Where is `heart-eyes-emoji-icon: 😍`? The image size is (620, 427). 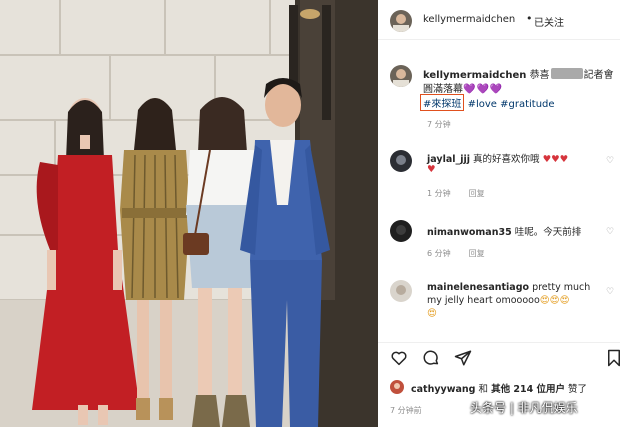
heart-eyes-emoji-icon: 😍 is located at coordinates (432, 313).